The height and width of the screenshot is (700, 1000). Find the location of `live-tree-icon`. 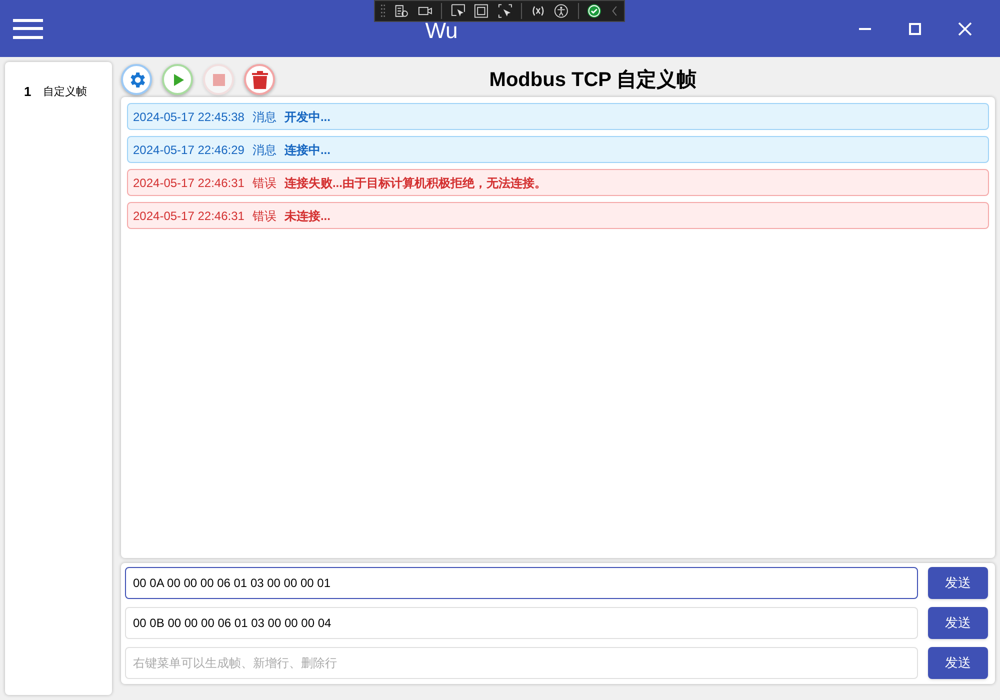

live-tree-icon is located at coordinates (401, 11).